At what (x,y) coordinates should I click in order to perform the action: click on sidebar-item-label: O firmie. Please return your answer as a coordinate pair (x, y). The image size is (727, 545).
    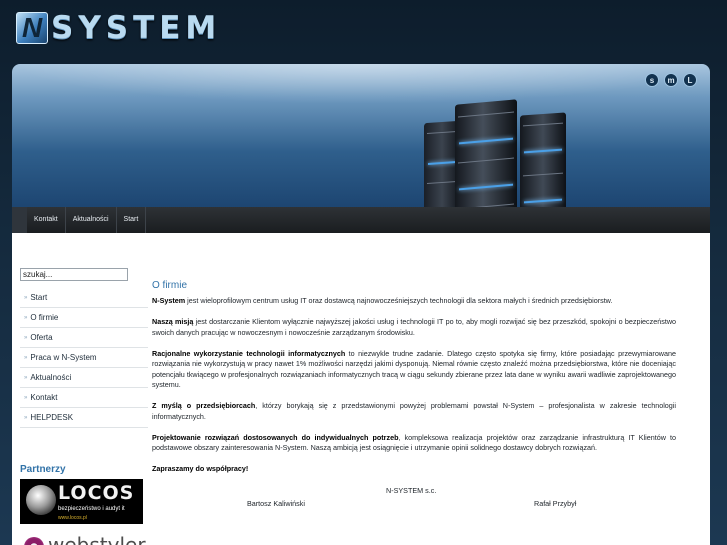
    Looking at the image, I should click on (44, 317).